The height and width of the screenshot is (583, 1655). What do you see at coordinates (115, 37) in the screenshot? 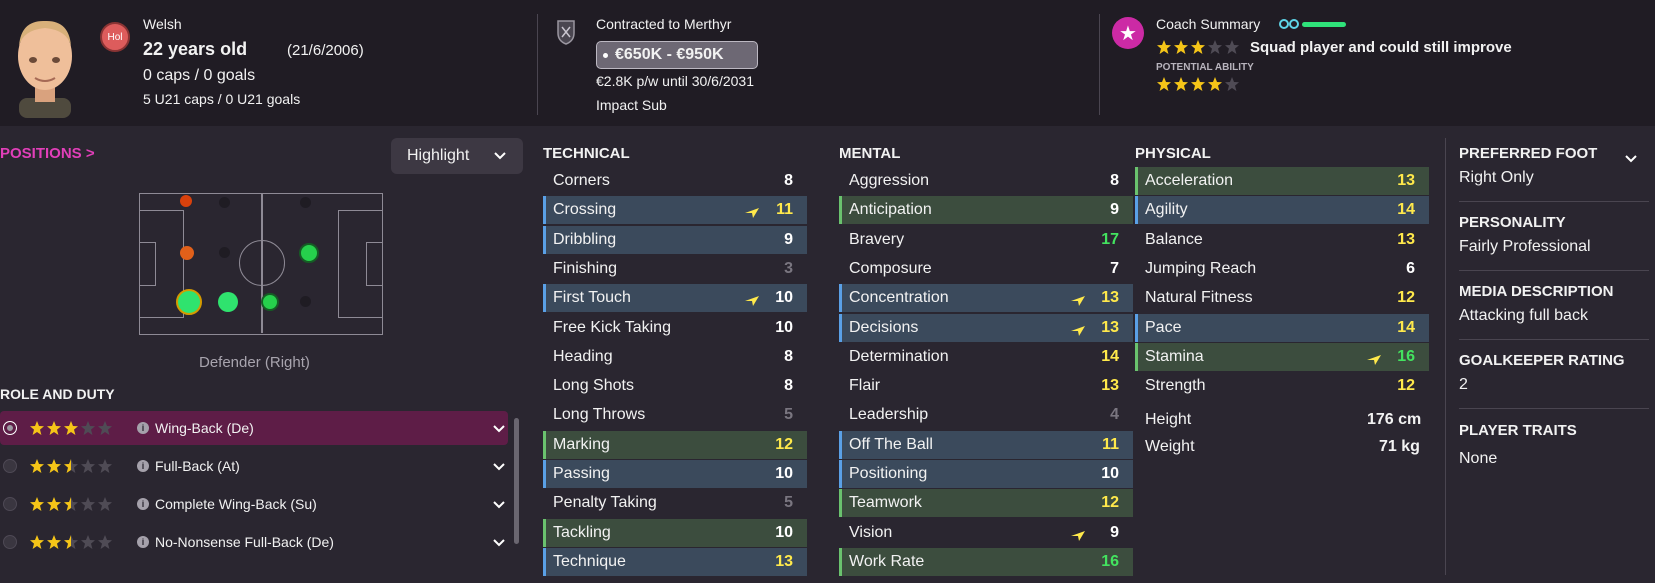
I see `nation-badge: Hol` at bounding box center [115, 37].